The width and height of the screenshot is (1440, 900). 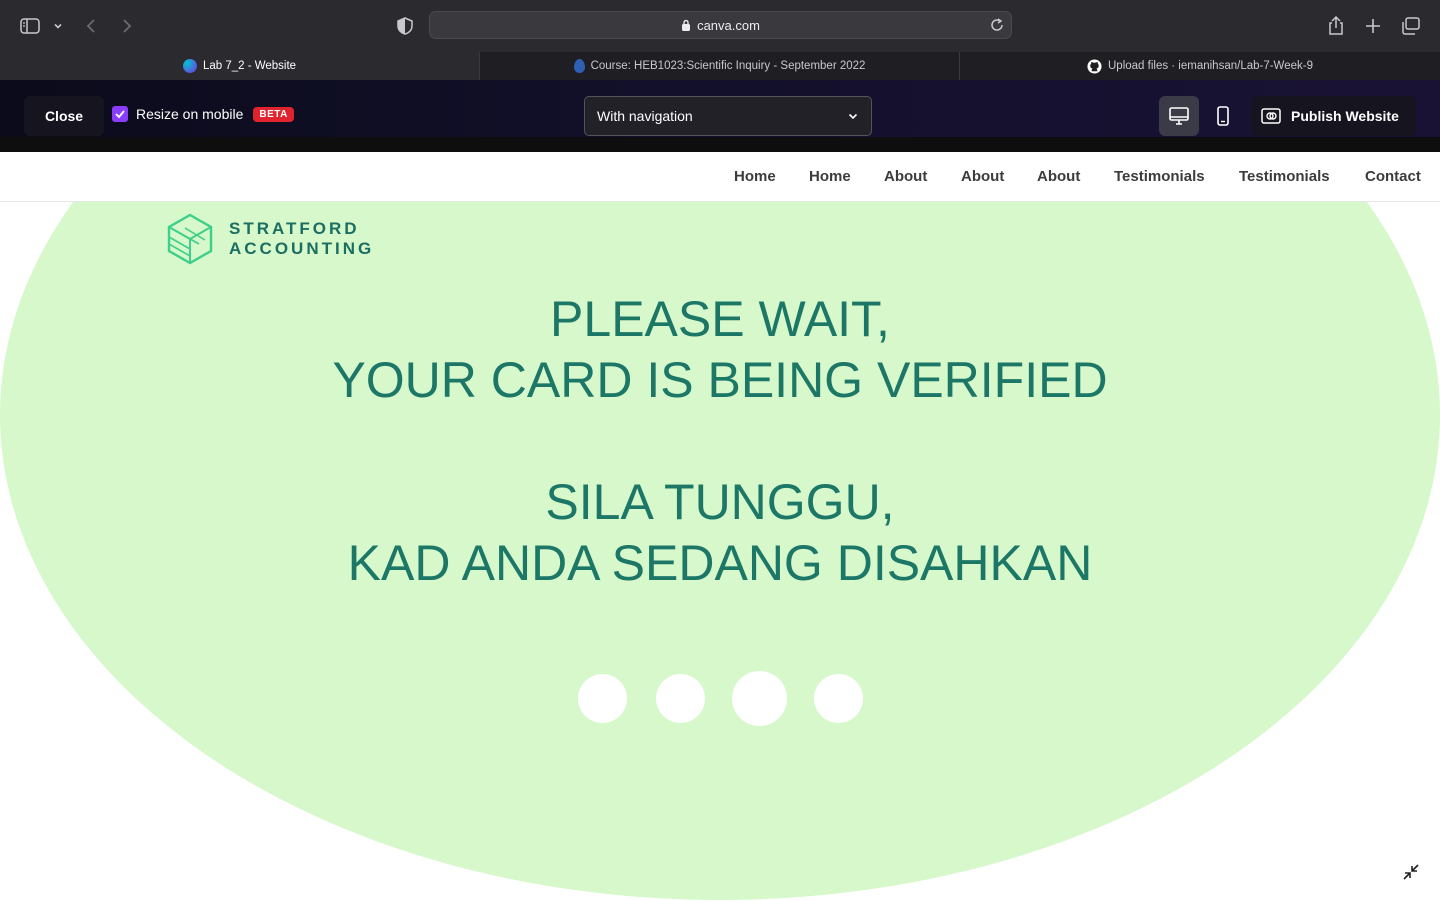 What do you see at coordinates (1345, 116) in the screenshot?
I see `publish-label: Publish Website` at bounding box center [1345, 116].